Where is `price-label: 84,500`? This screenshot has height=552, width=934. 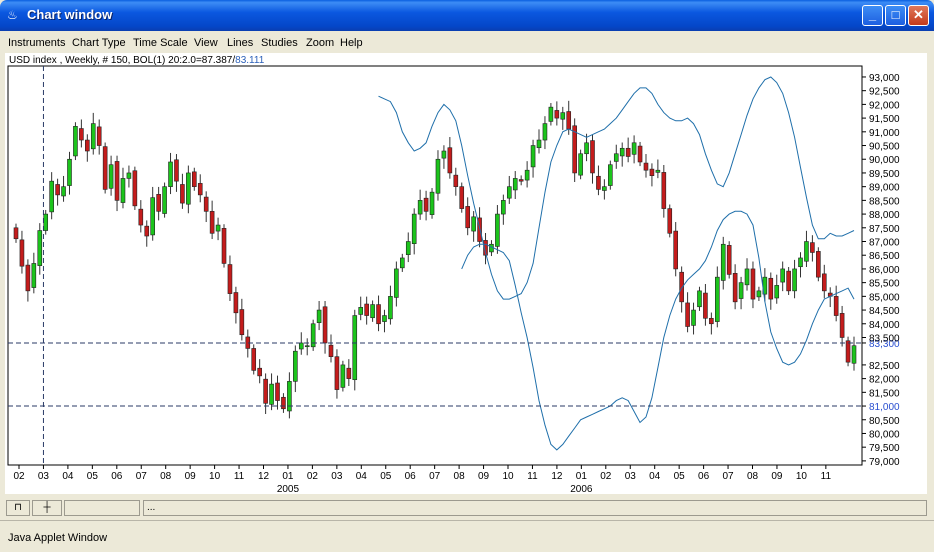
price-label: 84,500 is located at coordinates (884, 311).